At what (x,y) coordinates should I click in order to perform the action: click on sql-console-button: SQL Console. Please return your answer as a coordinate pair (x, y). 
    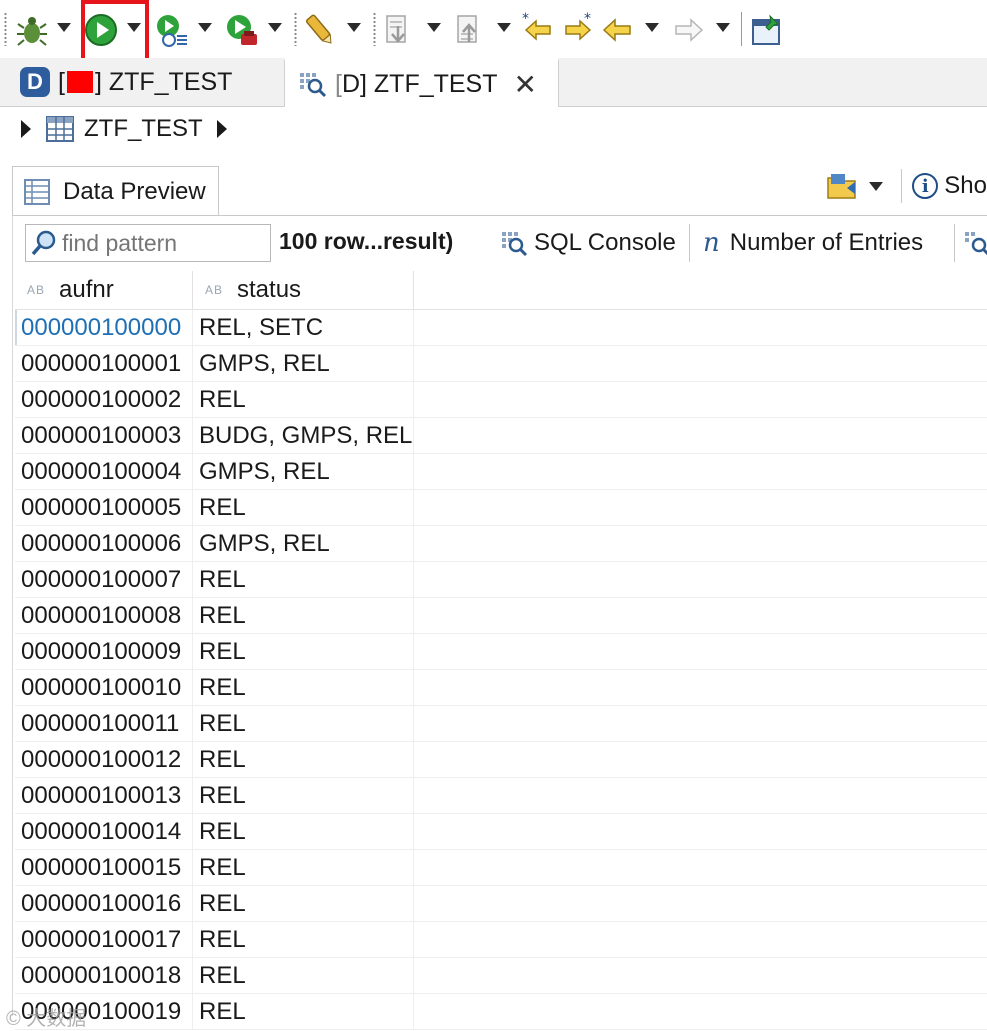
    Looking at the image, I should click on (588, 243).